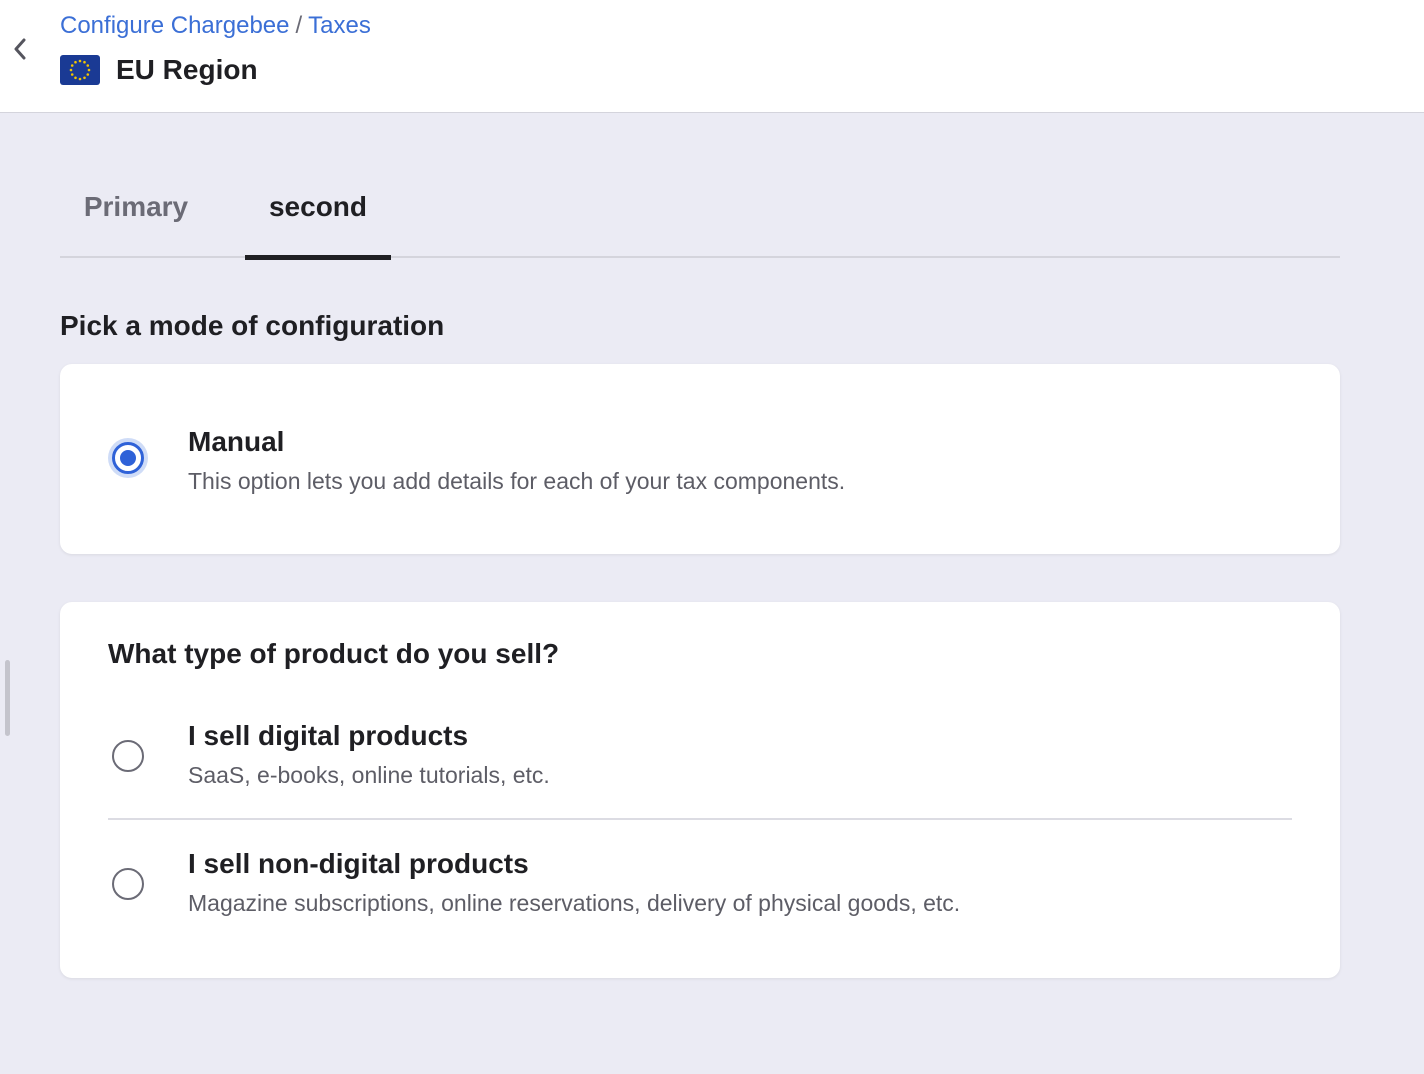 The width and height of the screenshot is (1424, 1074). What do you see at coordinates (175, 25) in the screenshot?
I see `breadcrumb-configure-chargebee: Configure Chargebee` at bounding box center [175, 25].